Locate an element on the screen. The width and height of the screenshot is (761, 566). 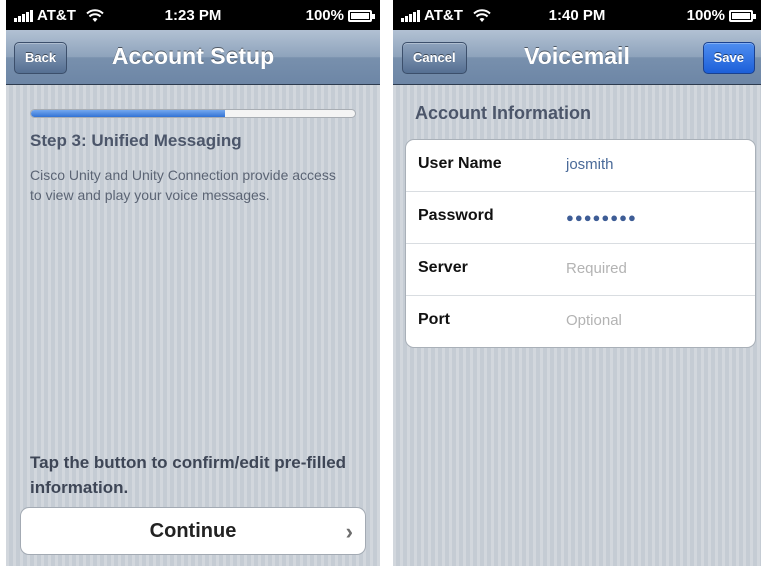
field-label: Server is located at coordinates (443, 267).